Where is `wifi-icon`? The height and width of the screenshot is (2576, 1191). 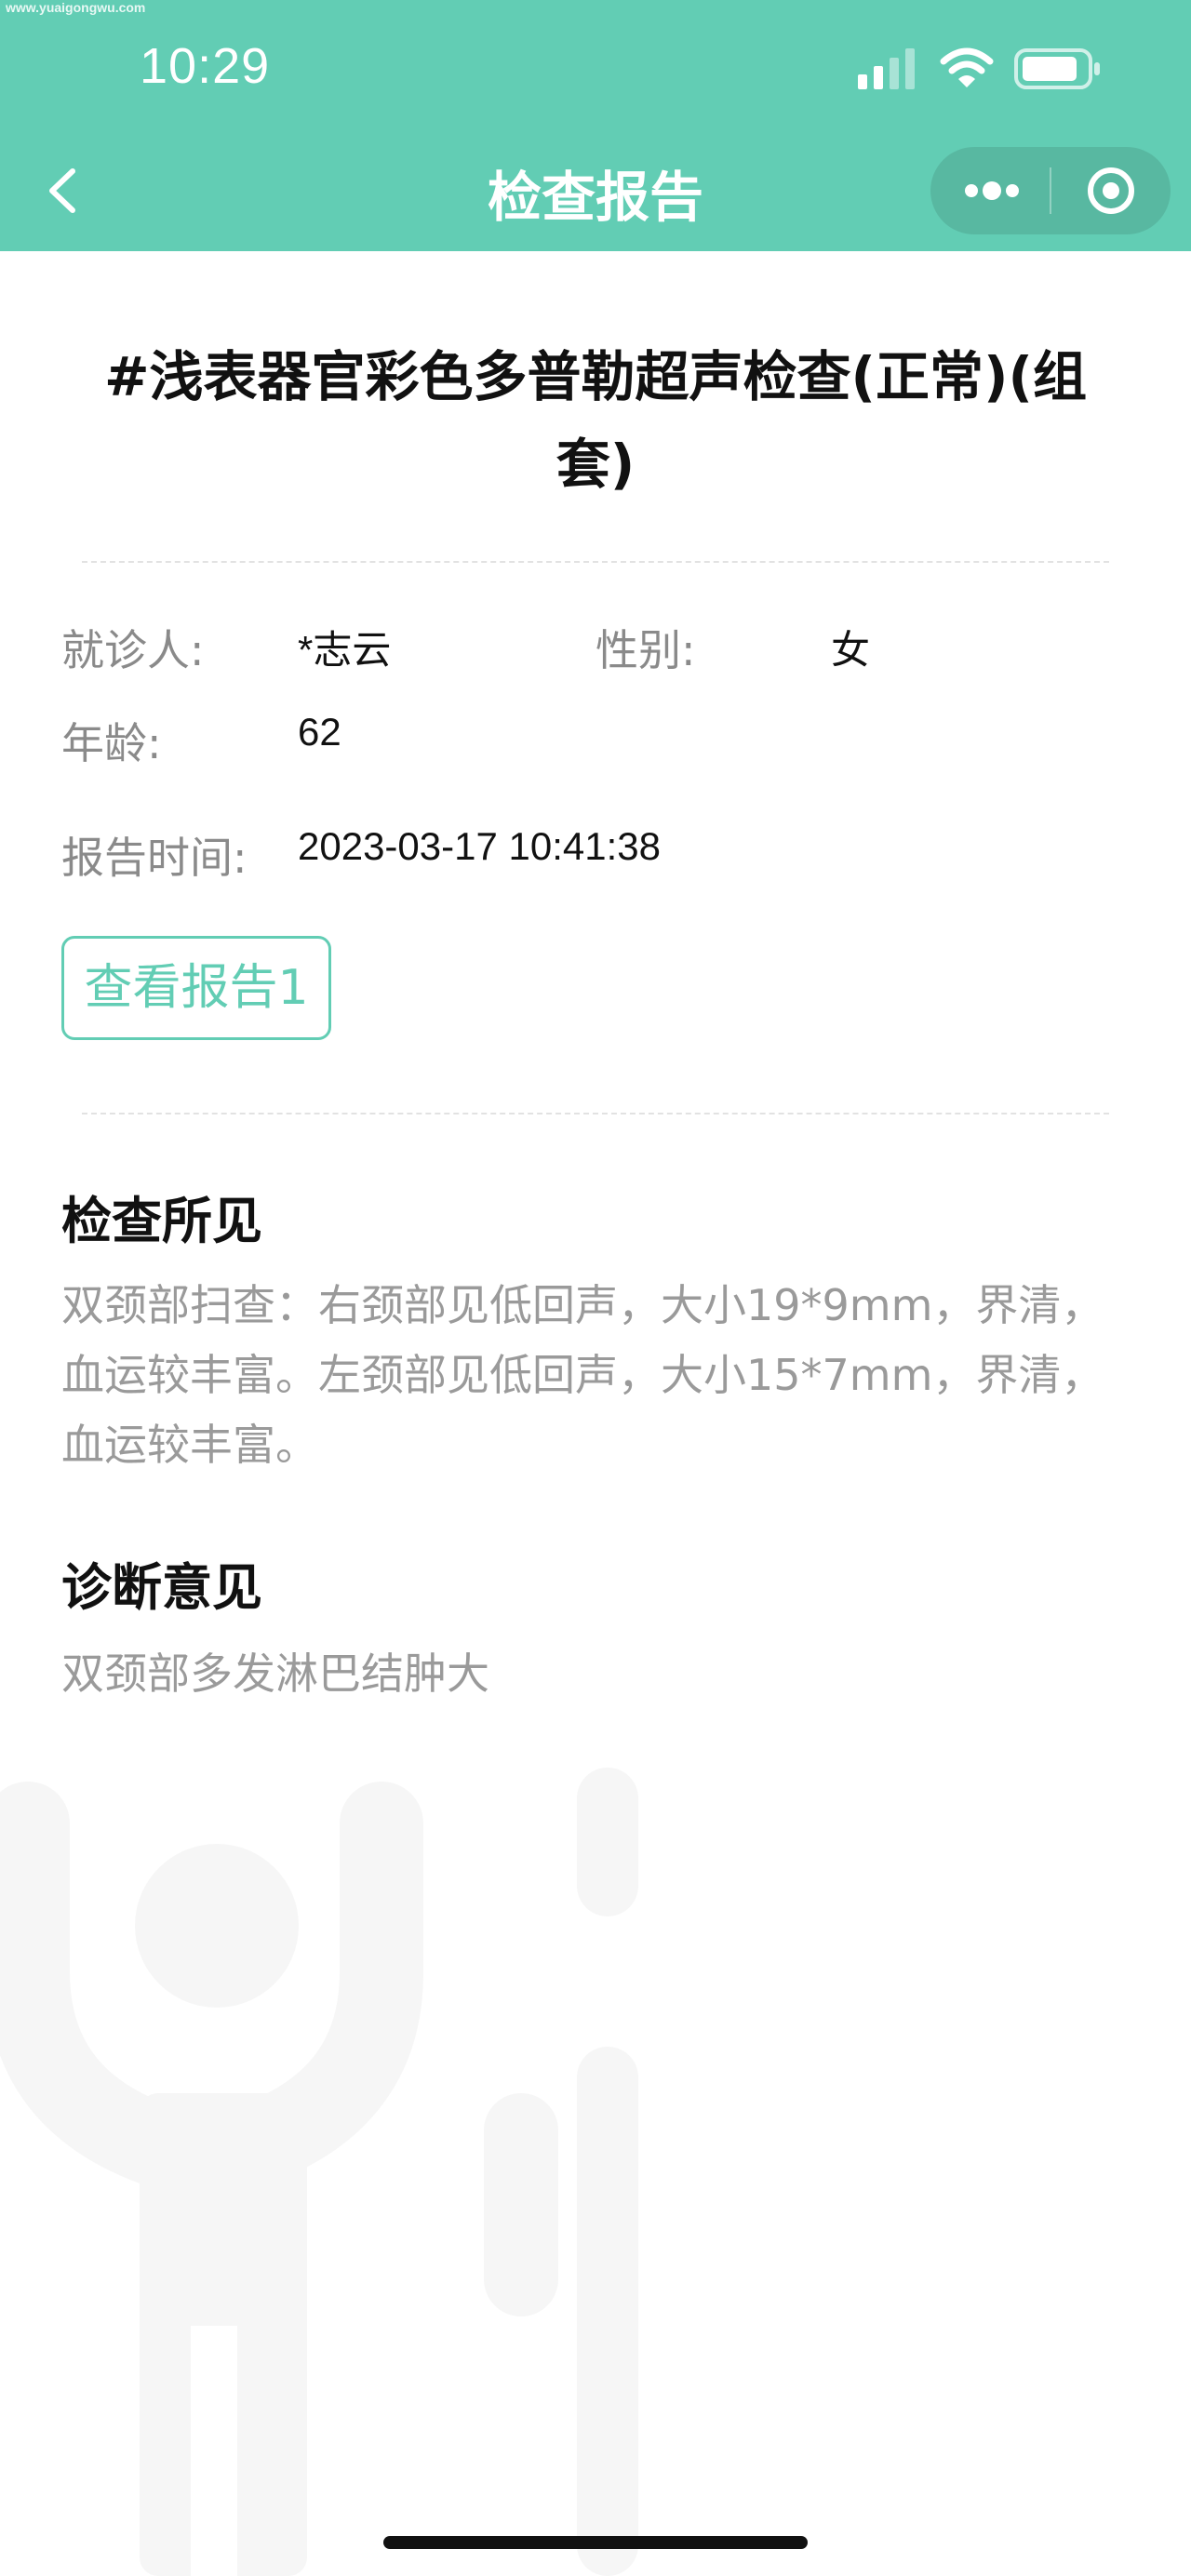
wifi-icon is located at coordinates (967, 67).